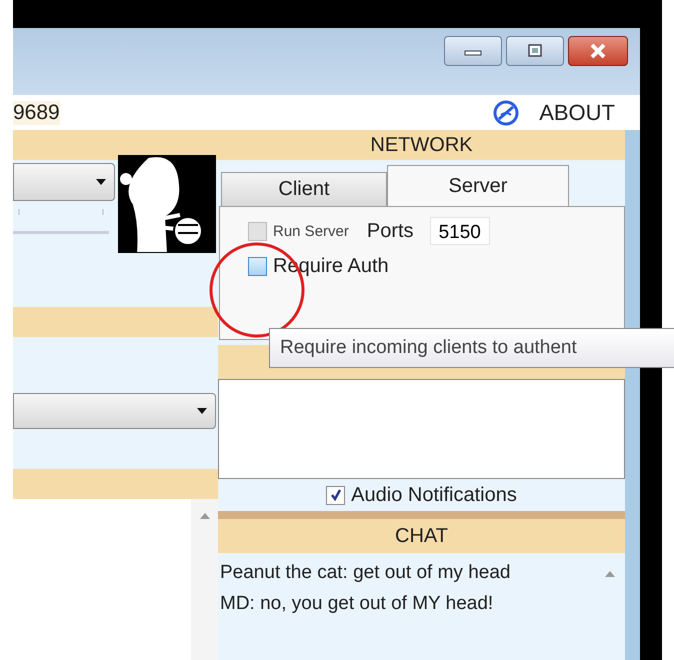 Image resolution: width=674 pixels, height=660 pixels. What do you see at coordinates (311, 231) in the screenshot?
I see `checkbox-label: Run Server` at bounding box center [311, 231].